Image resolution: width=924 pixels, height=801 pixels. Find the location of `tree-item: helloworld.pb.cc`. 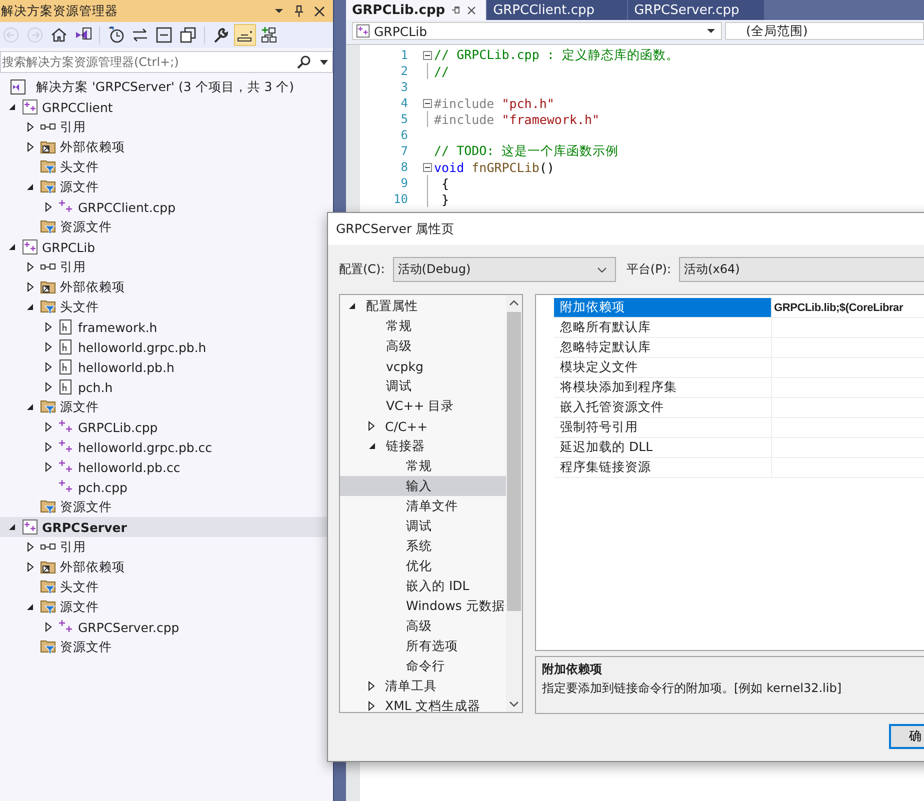

tree-item: helloworld.pb.cc is located at coordinates (129, 467).